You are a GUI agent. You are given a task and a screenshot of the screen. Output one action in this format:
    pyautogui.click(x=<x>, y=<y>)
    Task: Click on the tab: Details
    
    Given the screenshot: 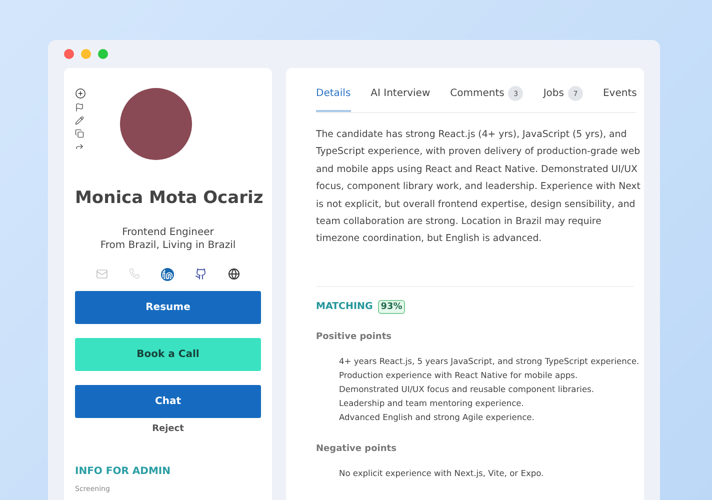 What is the action you would take?
    pyautogui.click(x=333, y=99)
    